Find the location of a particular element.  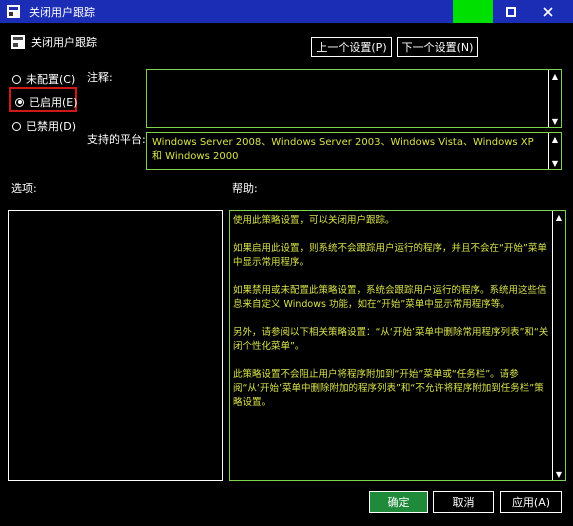

comment-scrollbar: ▲ ▼ is located at coordinates (554, 98).